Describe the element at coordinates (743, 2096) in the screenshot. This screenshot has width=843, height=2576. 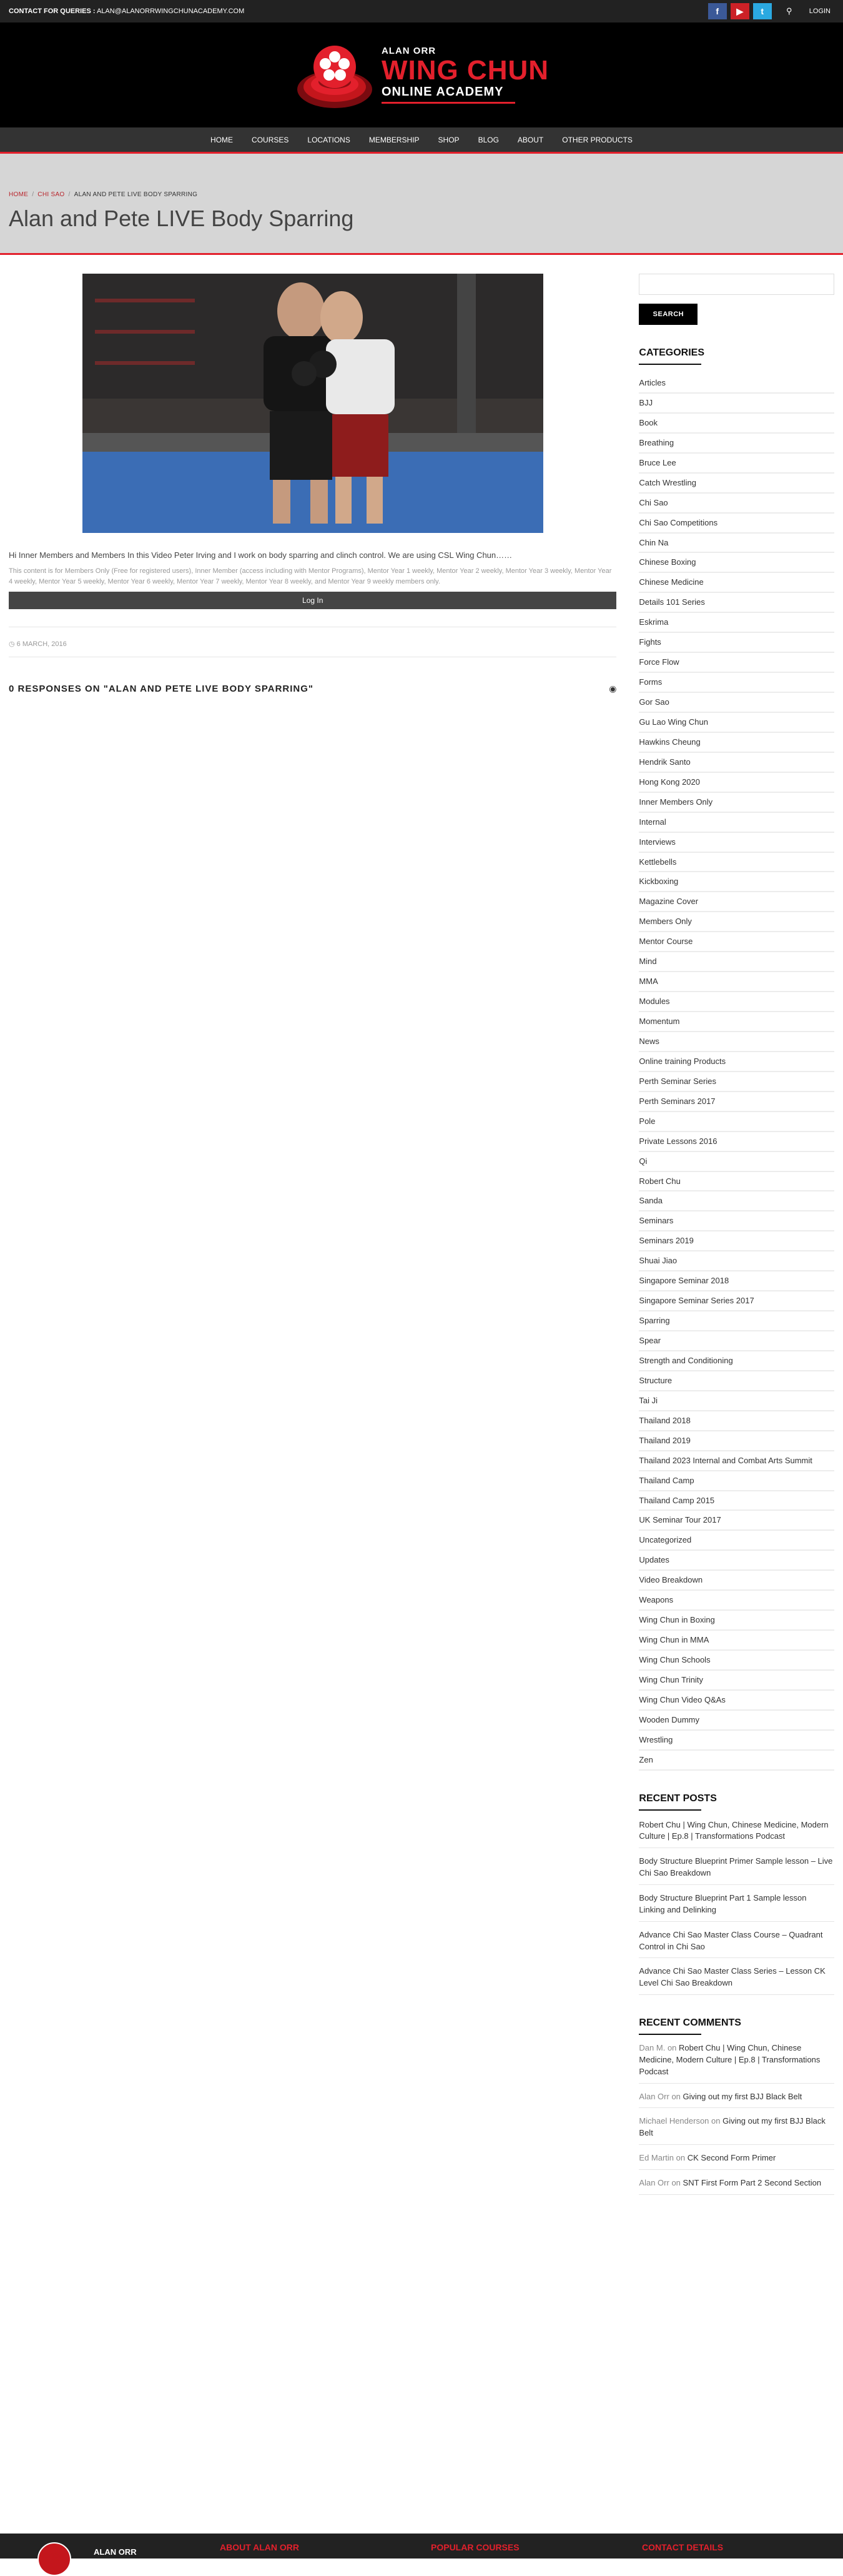
I see `comment-post-link: Giving out my first BJJ Black Belt` at that location.